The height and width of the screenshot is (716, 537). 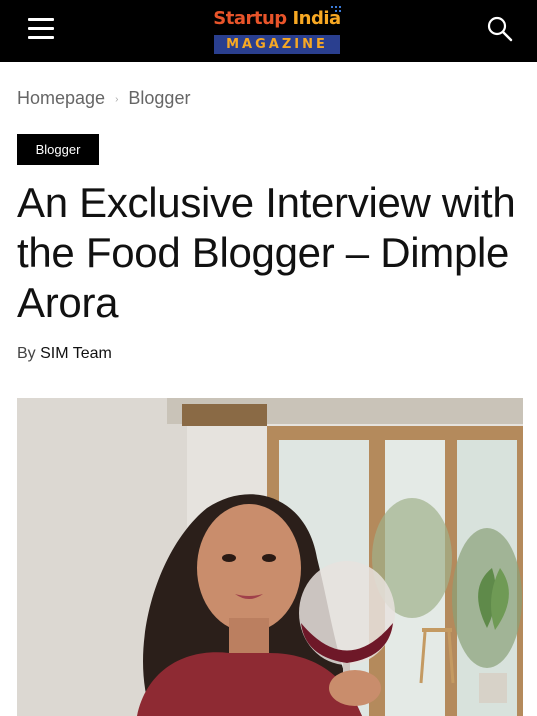 I want to click on logo-dots-icon, so click(x=336, y=10).